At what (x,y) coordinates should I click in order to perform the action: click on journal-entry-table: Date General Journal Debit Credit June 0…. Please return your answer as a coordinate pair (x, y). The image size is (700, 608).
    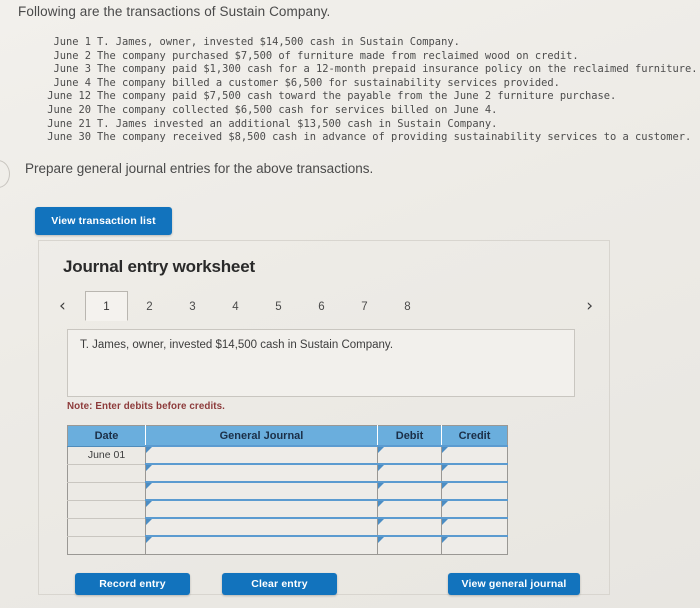
    Looking at the image, I should click on (287, 490).